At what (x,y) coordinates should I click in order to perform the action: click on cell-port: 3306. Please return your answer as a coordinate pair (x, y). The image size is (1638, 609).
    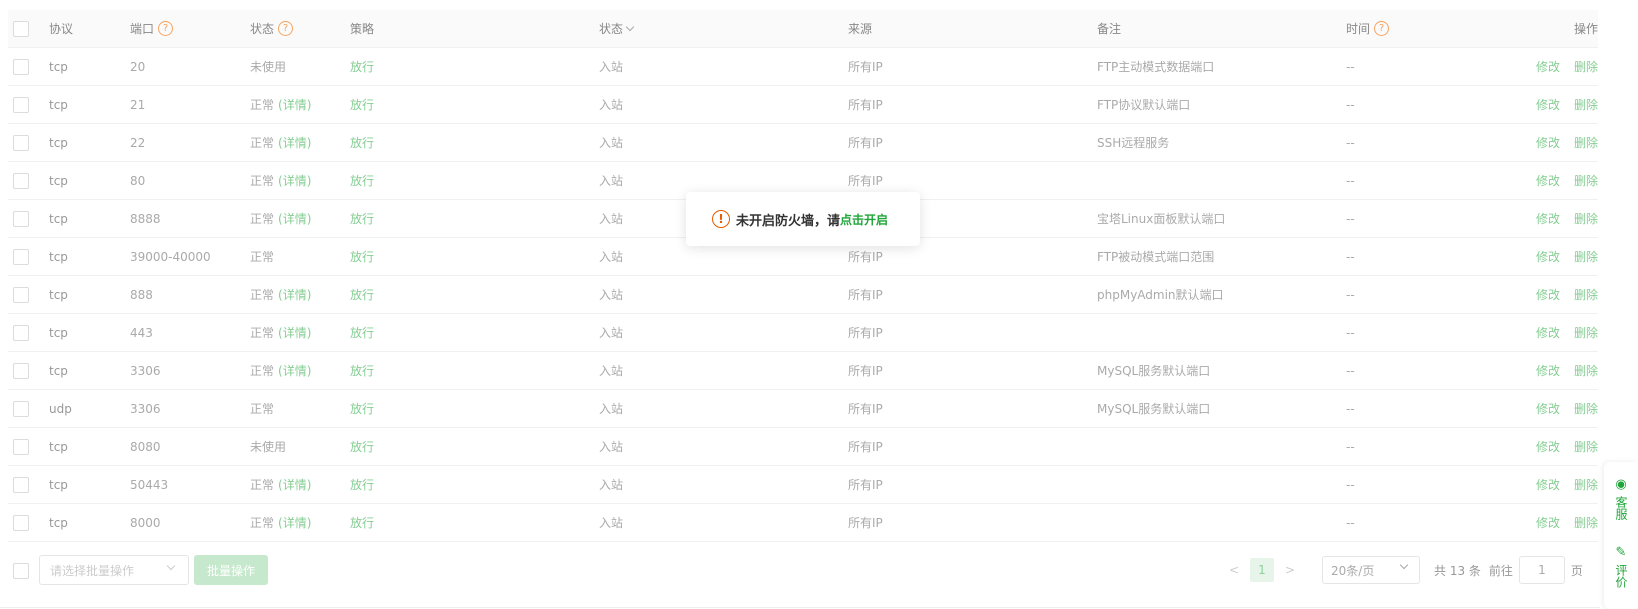
    Looking at the image, I should click on (145, 408).